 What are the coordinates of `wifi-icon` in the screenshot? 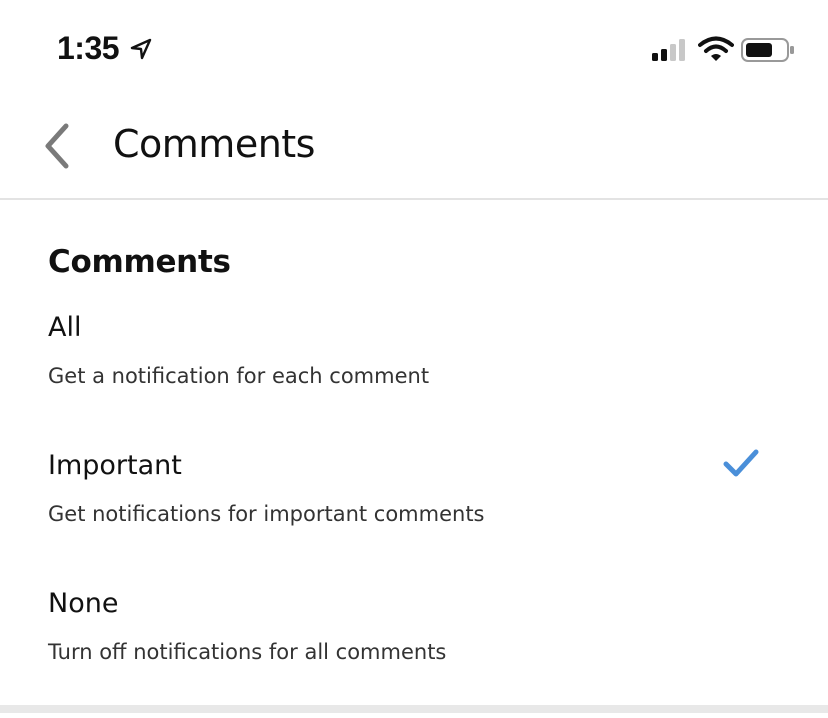 It's located at (716, 48).